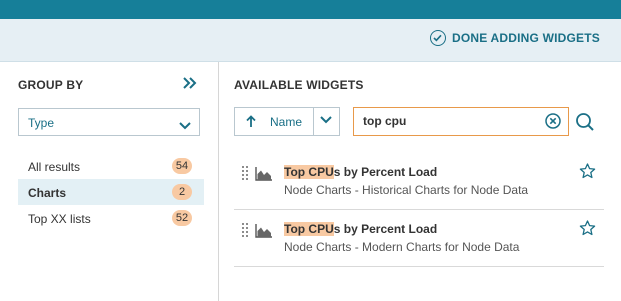  Describe the element at coordinates (54, 167) in the screenshot. I see `group-item-label: All results` at that location.